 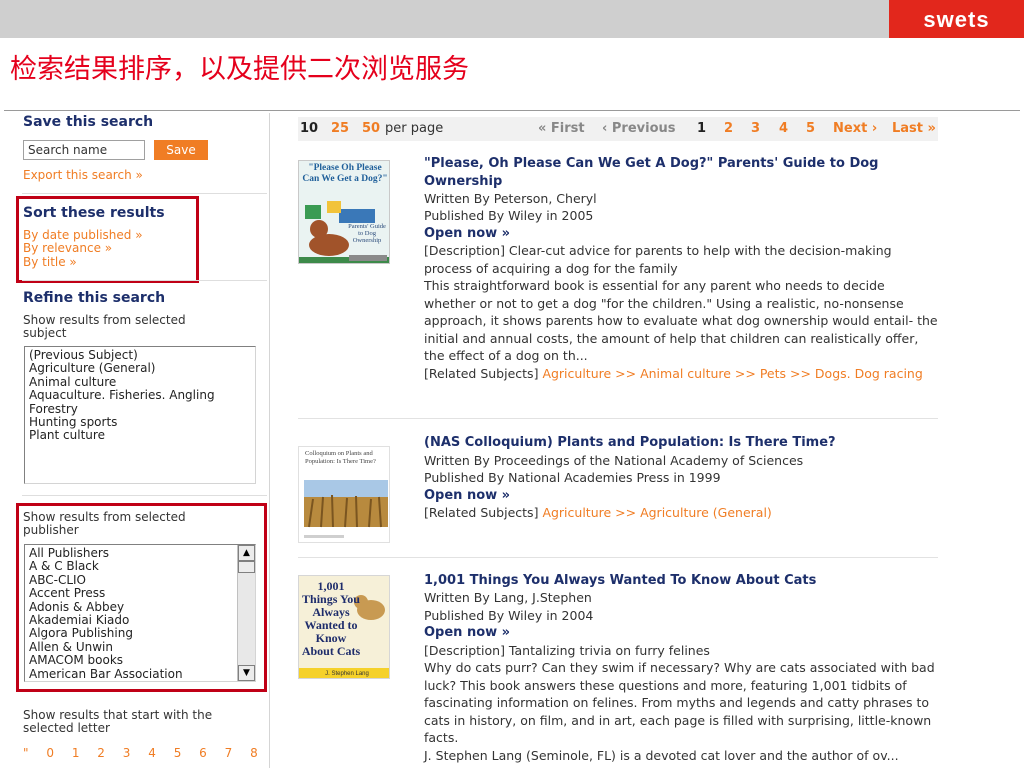 What do you see at coordinates (104, 326) in the screenshot?
I see `subject-label: Show results from selected subject` at bounding box center [104, 326].